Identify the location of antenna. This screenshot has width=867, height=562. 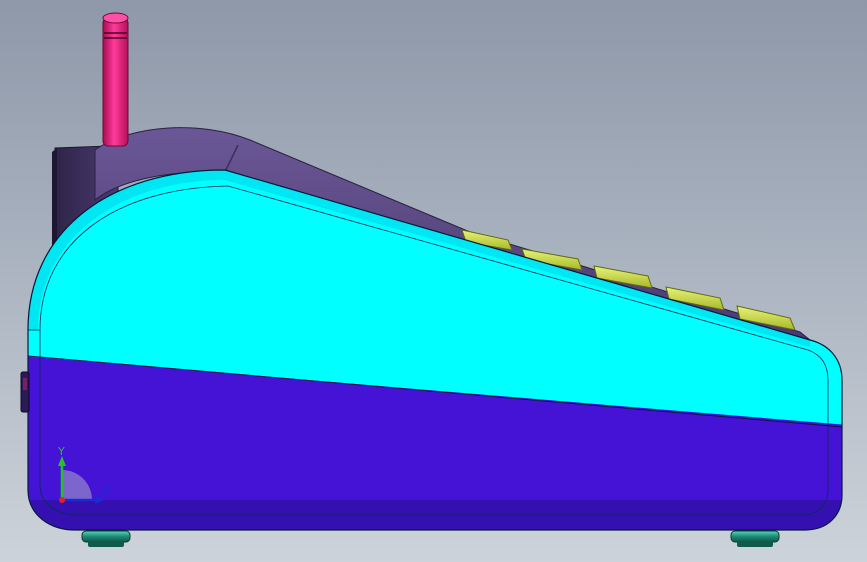
(115, 79).